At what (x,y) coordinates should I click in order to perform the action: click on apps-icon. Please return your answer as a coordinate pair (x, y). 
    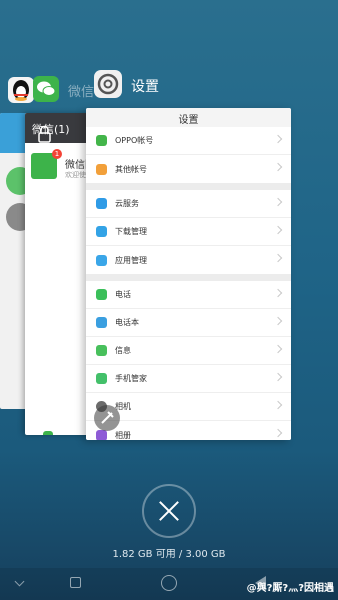
    Looking at the image, I should click on (101, 260).